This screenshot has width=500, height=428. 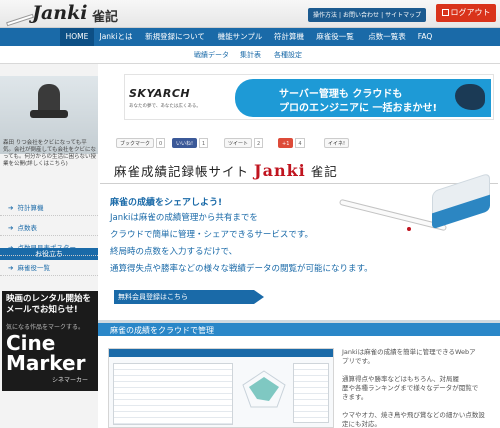 I want to click on ad-line2: プロのエンジニアに 一括おまかせ!, so click(x=358, y=108).